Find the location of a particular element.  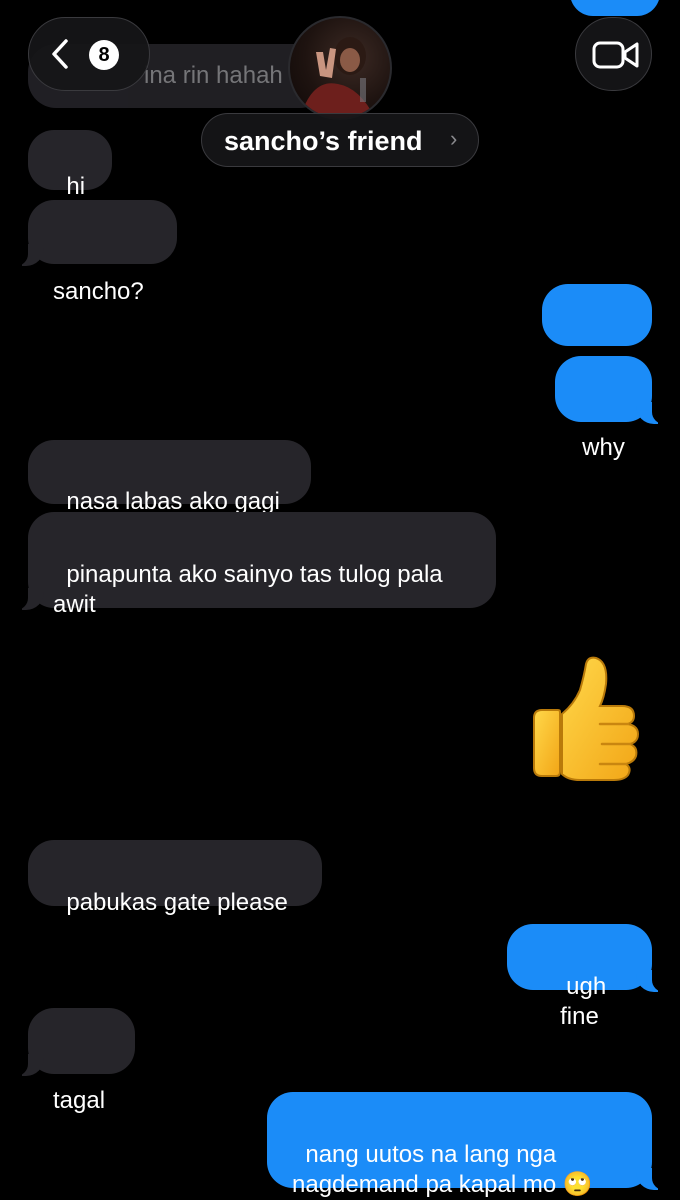

chevron-left-icon is located at coordinates (60, 56).